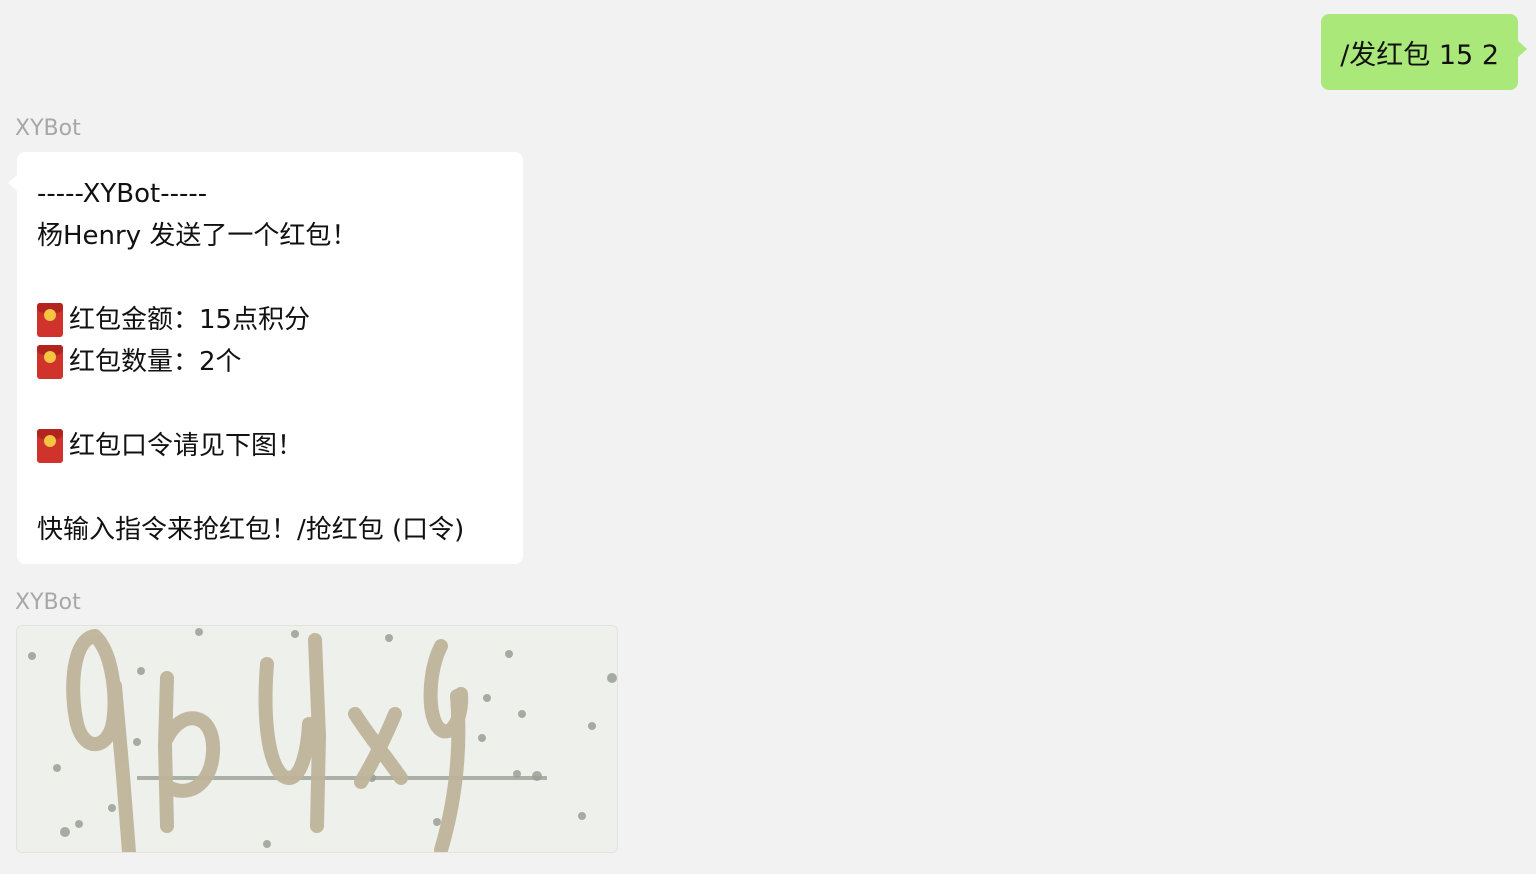 The image size is (1536, 874). I want to click on captcha-image-bubble, so click(317, 739).